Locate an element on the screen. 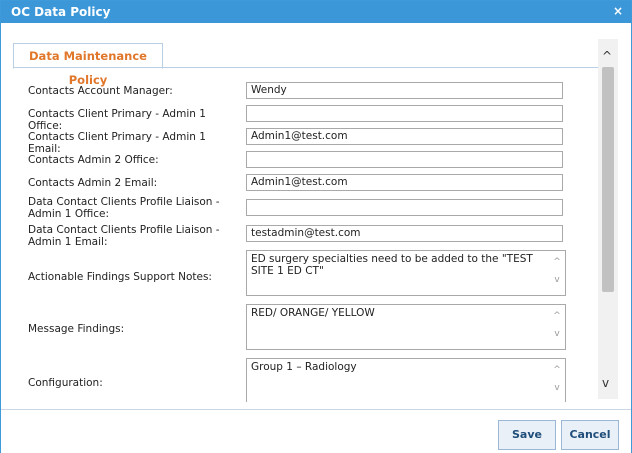  liaison-office-input is located at coordinates (404, 207).